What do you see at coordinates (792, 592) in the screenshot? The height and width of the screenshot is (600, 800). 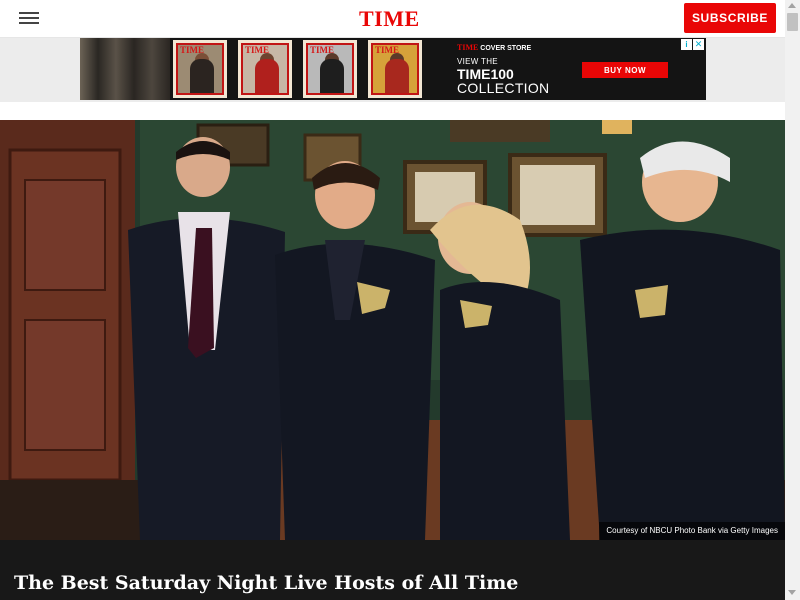 I see `scroll-down-icon` at bounding box center [792, 592].